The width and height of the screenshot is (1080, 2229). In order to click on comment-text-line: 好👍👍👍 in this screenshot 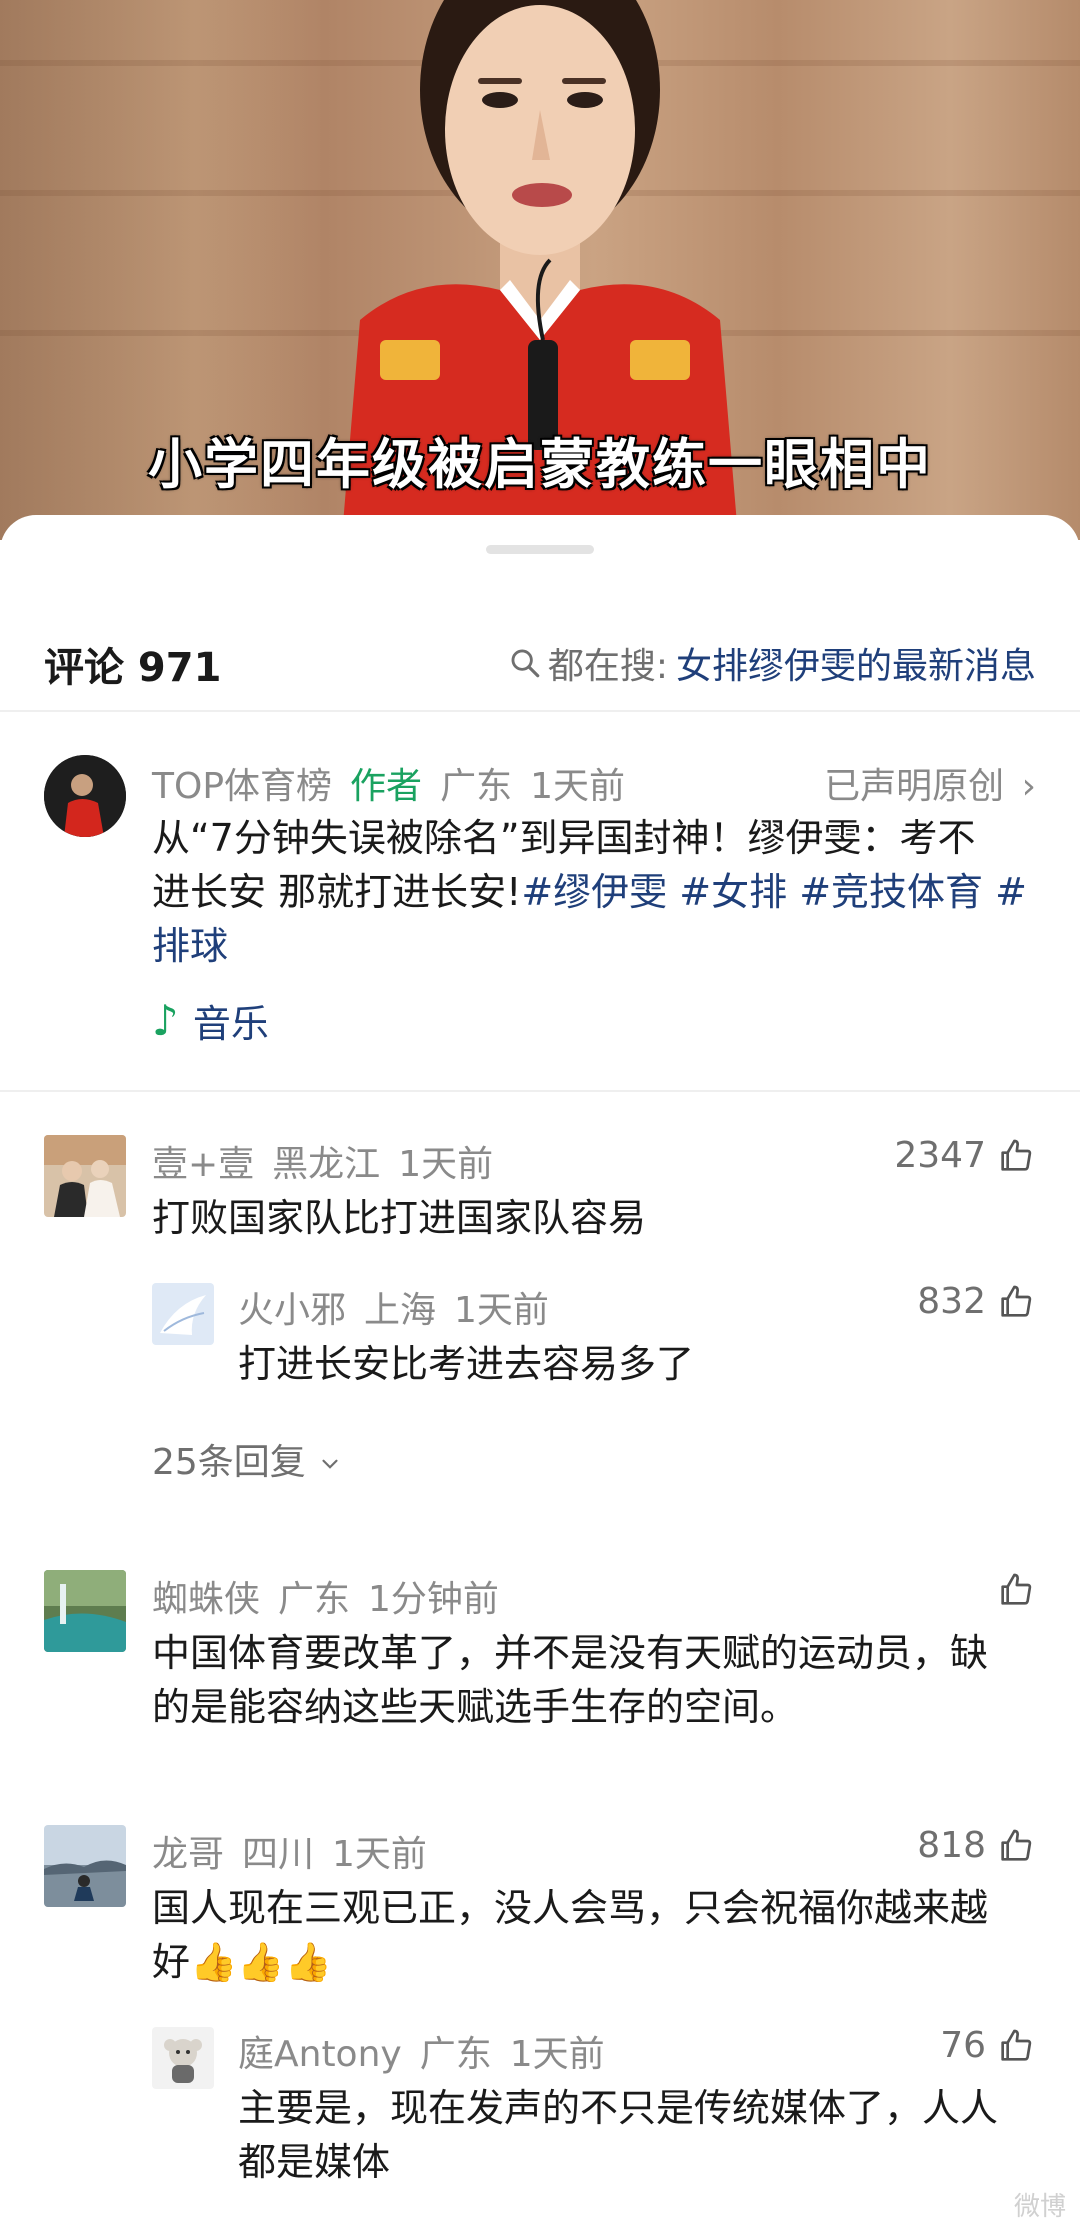, I will do `click(242, 1962)`.